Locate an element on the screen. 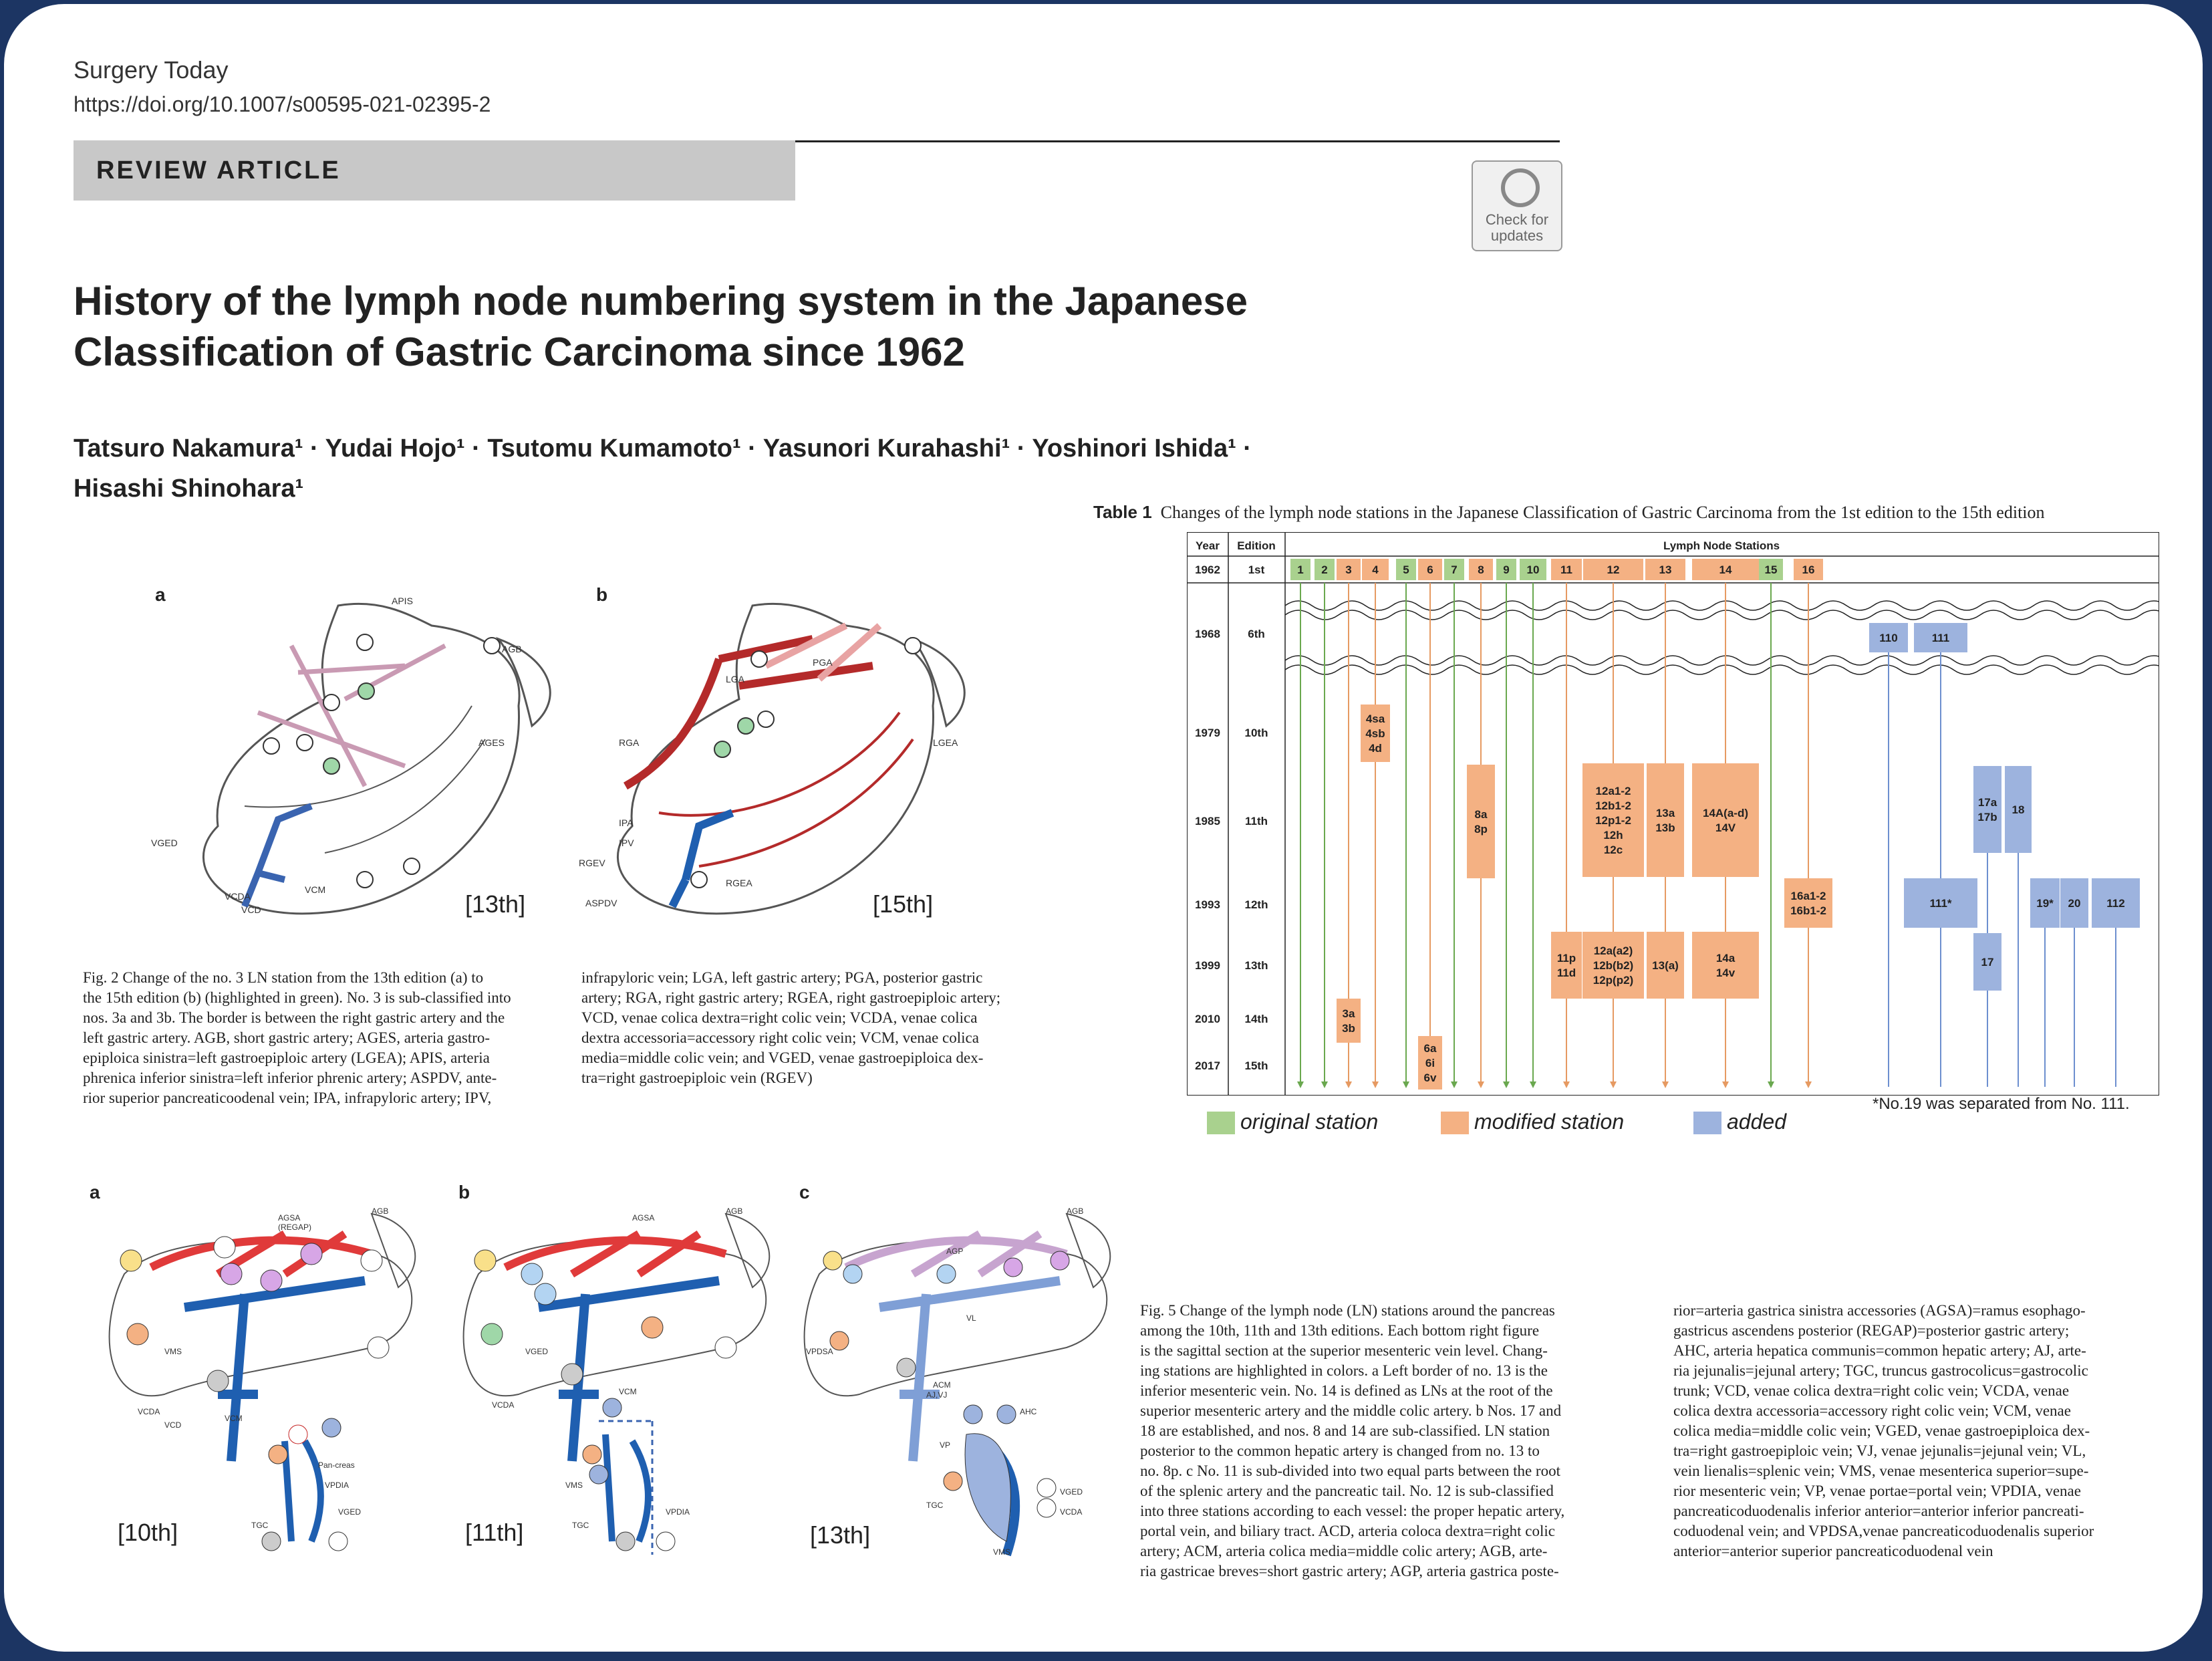 Image resolution: width=2212 pixels, height=1661 pixels. fig5-panel-c-edition: [13th] is located at coordinates (840, 1535).